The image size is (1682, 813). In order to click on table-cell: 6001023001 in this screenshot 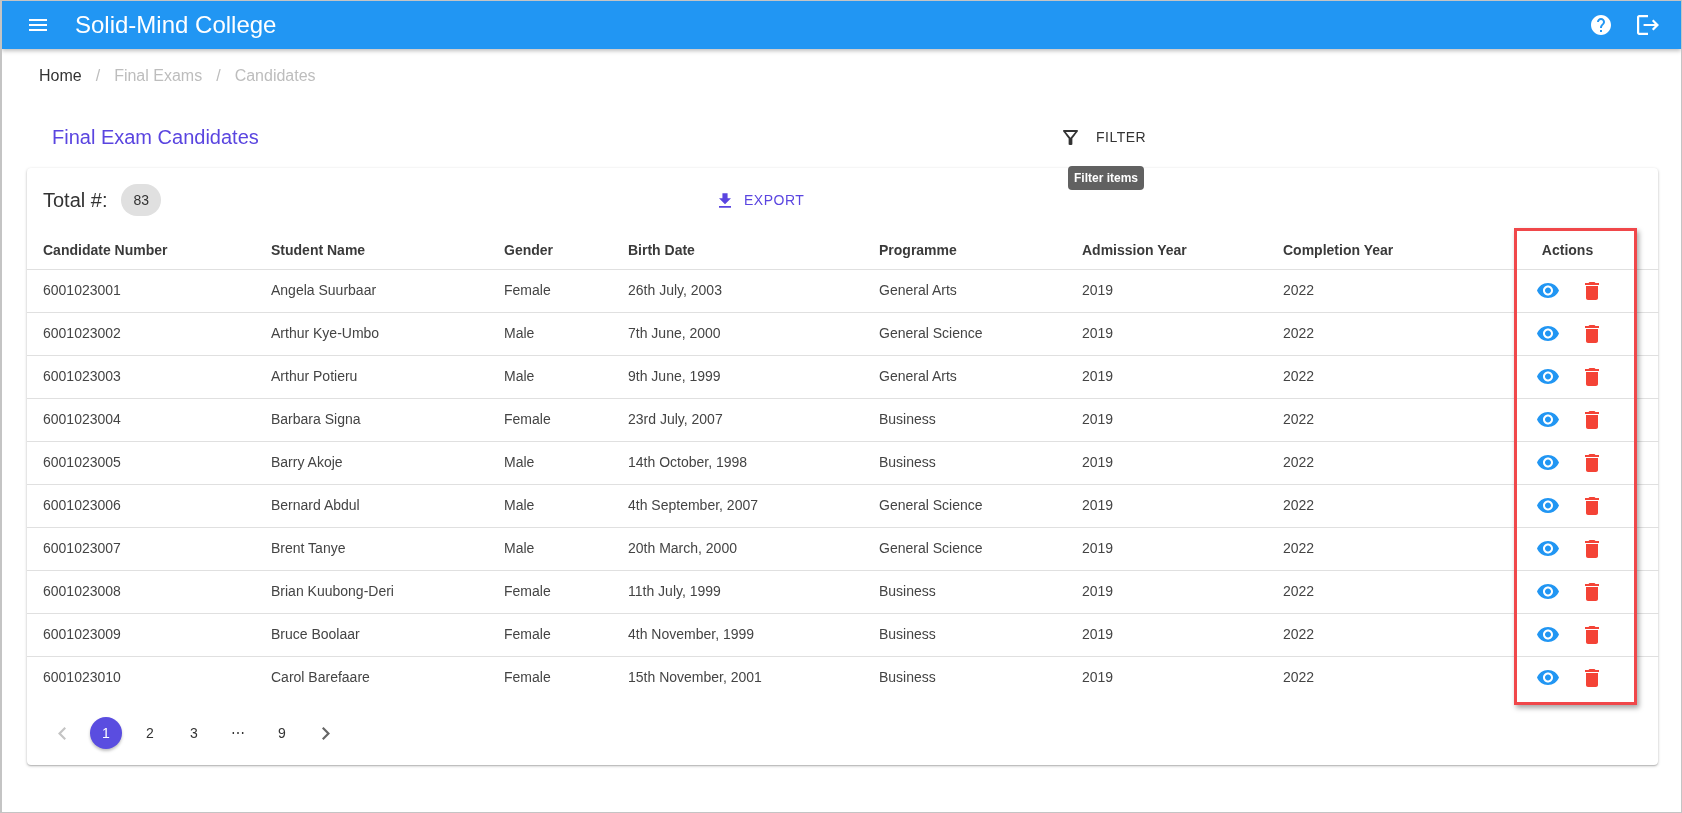, I will do `click(141, 290)`.